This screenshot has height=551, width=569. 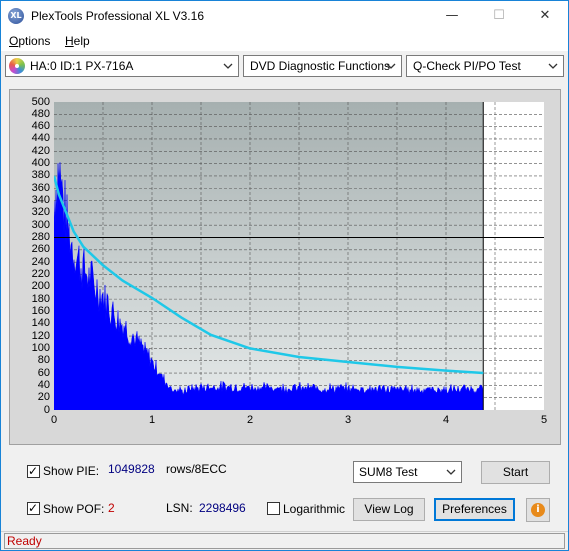 I want to click on start-button: Start, so click(x=515, y=472).